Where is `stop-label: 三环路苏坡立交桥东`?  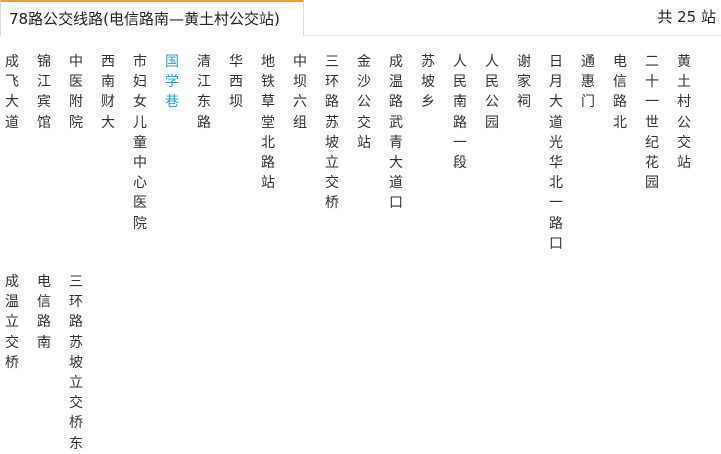
stop-label: 三环路苏坡立交桥东 is located at coordinates (76, 363).